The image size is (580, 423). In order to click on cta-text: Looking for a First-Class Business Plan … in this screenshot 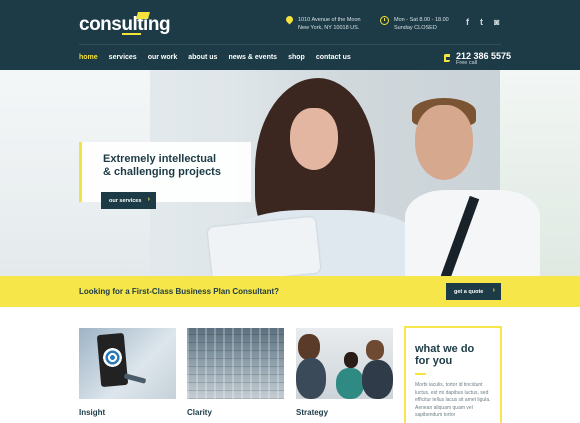, I will do `click(179, 291)`.